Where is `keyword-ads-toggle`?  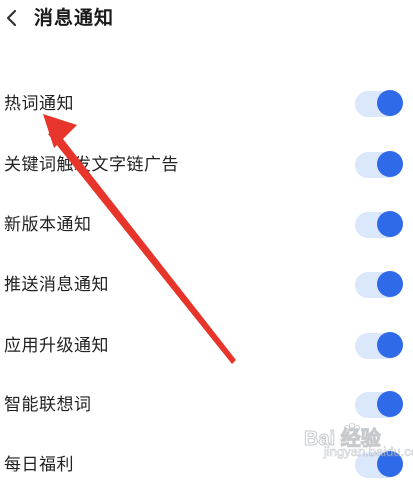
keyword-ads-toggle is located at coordinates (379, 165).